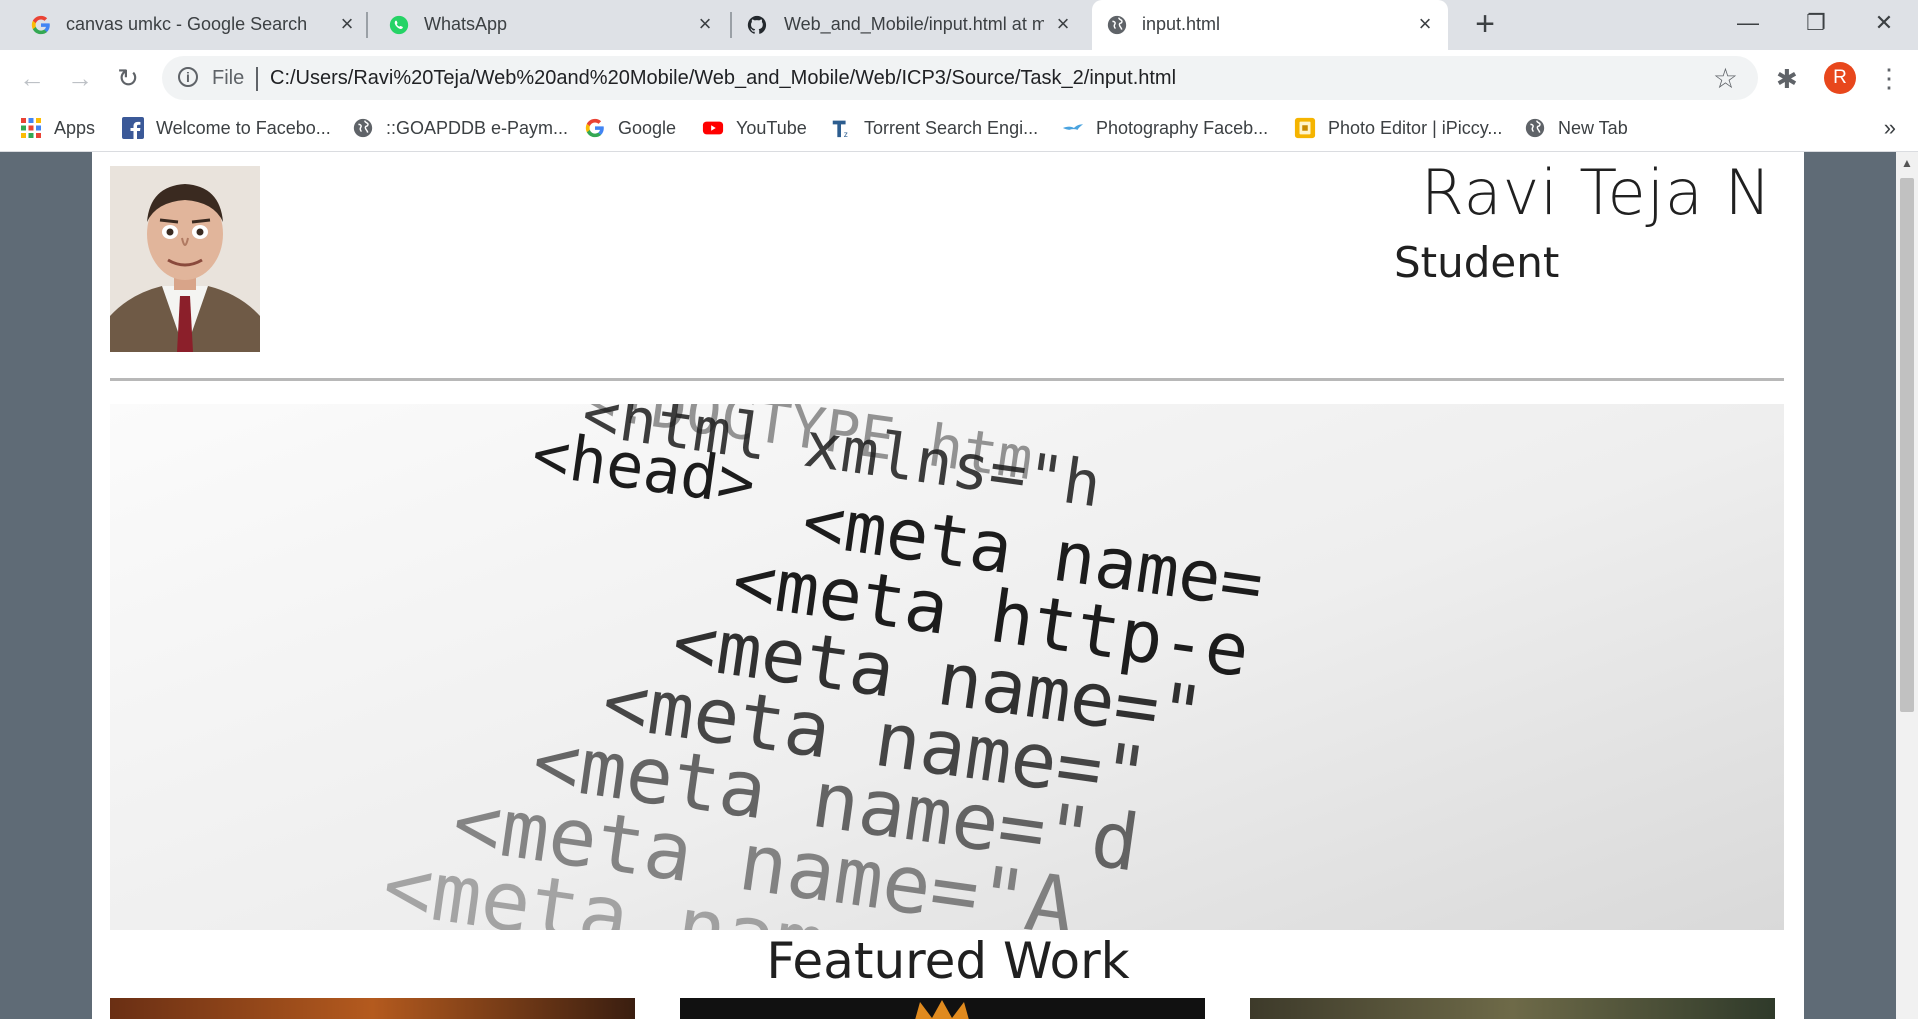 The height and width of the screenshot is (1019, 1918). I want to click on back-button: ←, so click(32, 78).